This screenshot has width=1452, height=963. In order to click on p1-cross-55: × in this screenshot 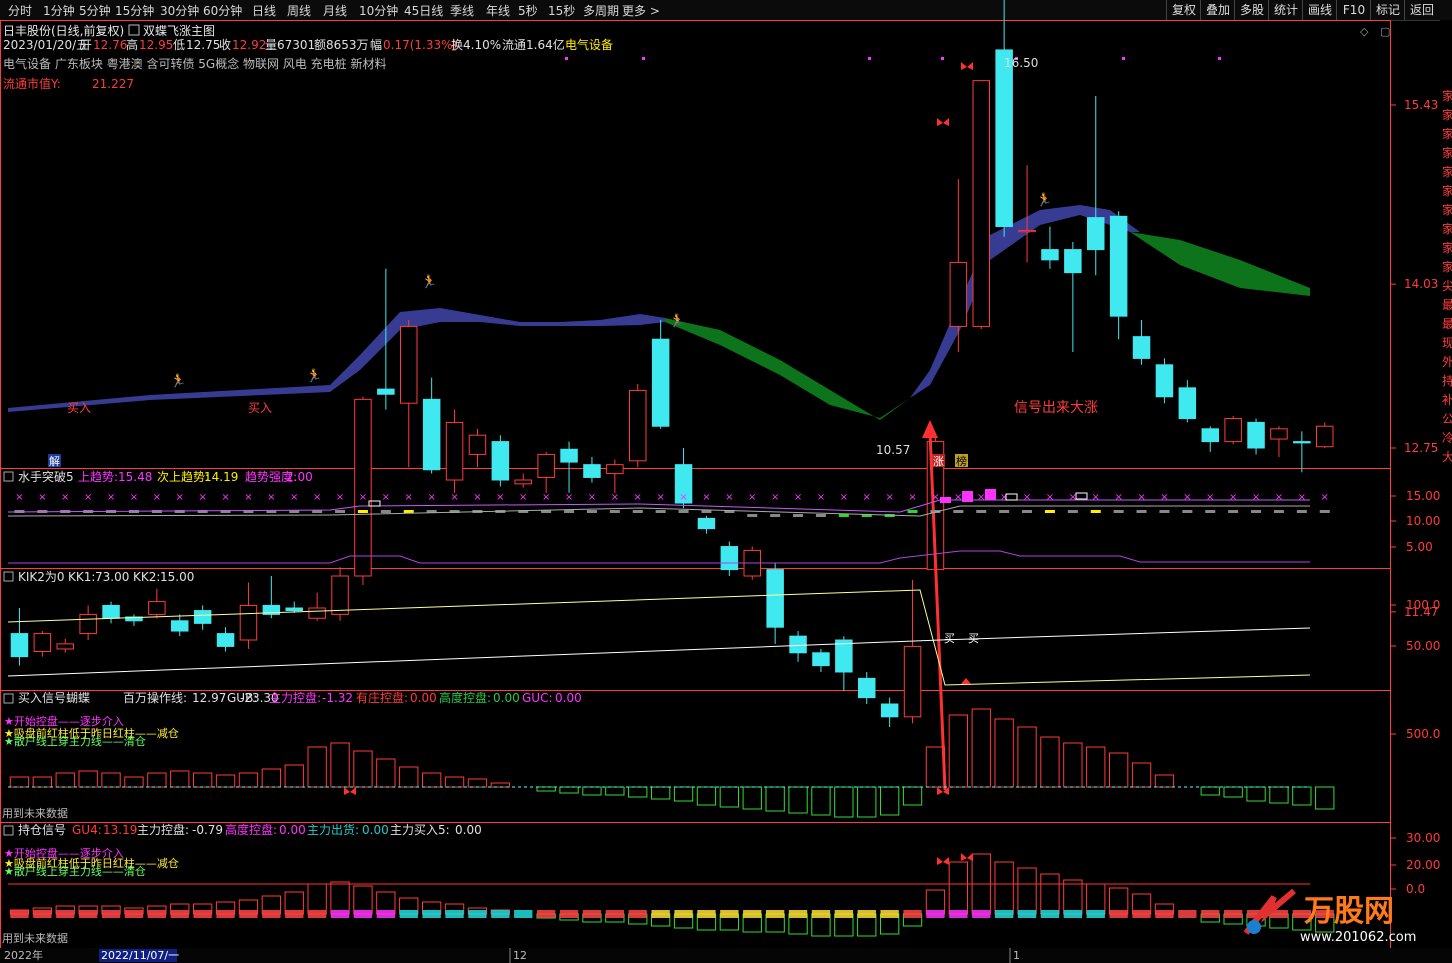, I will do `click(1279, 497)`.